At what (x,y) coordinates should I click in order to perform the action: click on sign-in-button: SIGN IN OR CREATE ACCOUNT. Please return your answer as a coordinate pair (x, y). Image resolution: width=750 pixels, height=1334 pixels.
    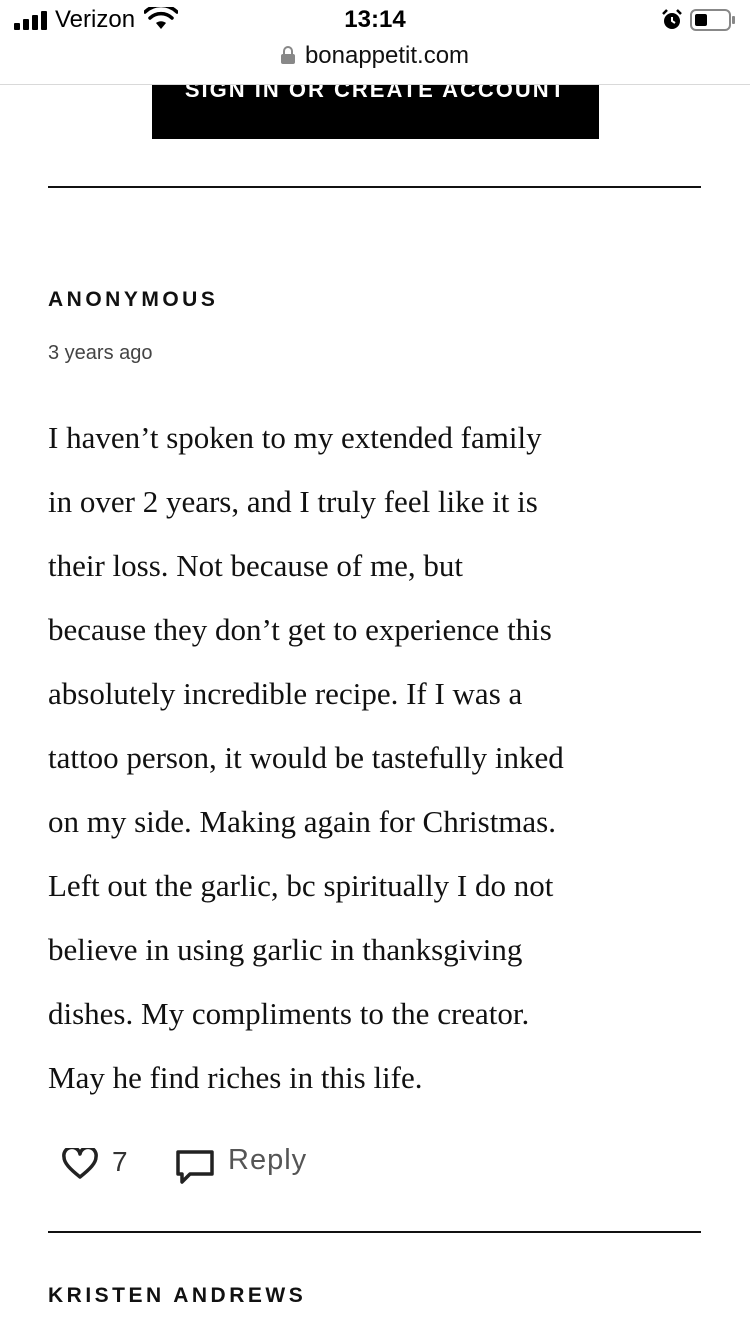
    Looking at the image, I should click on (375, 112).